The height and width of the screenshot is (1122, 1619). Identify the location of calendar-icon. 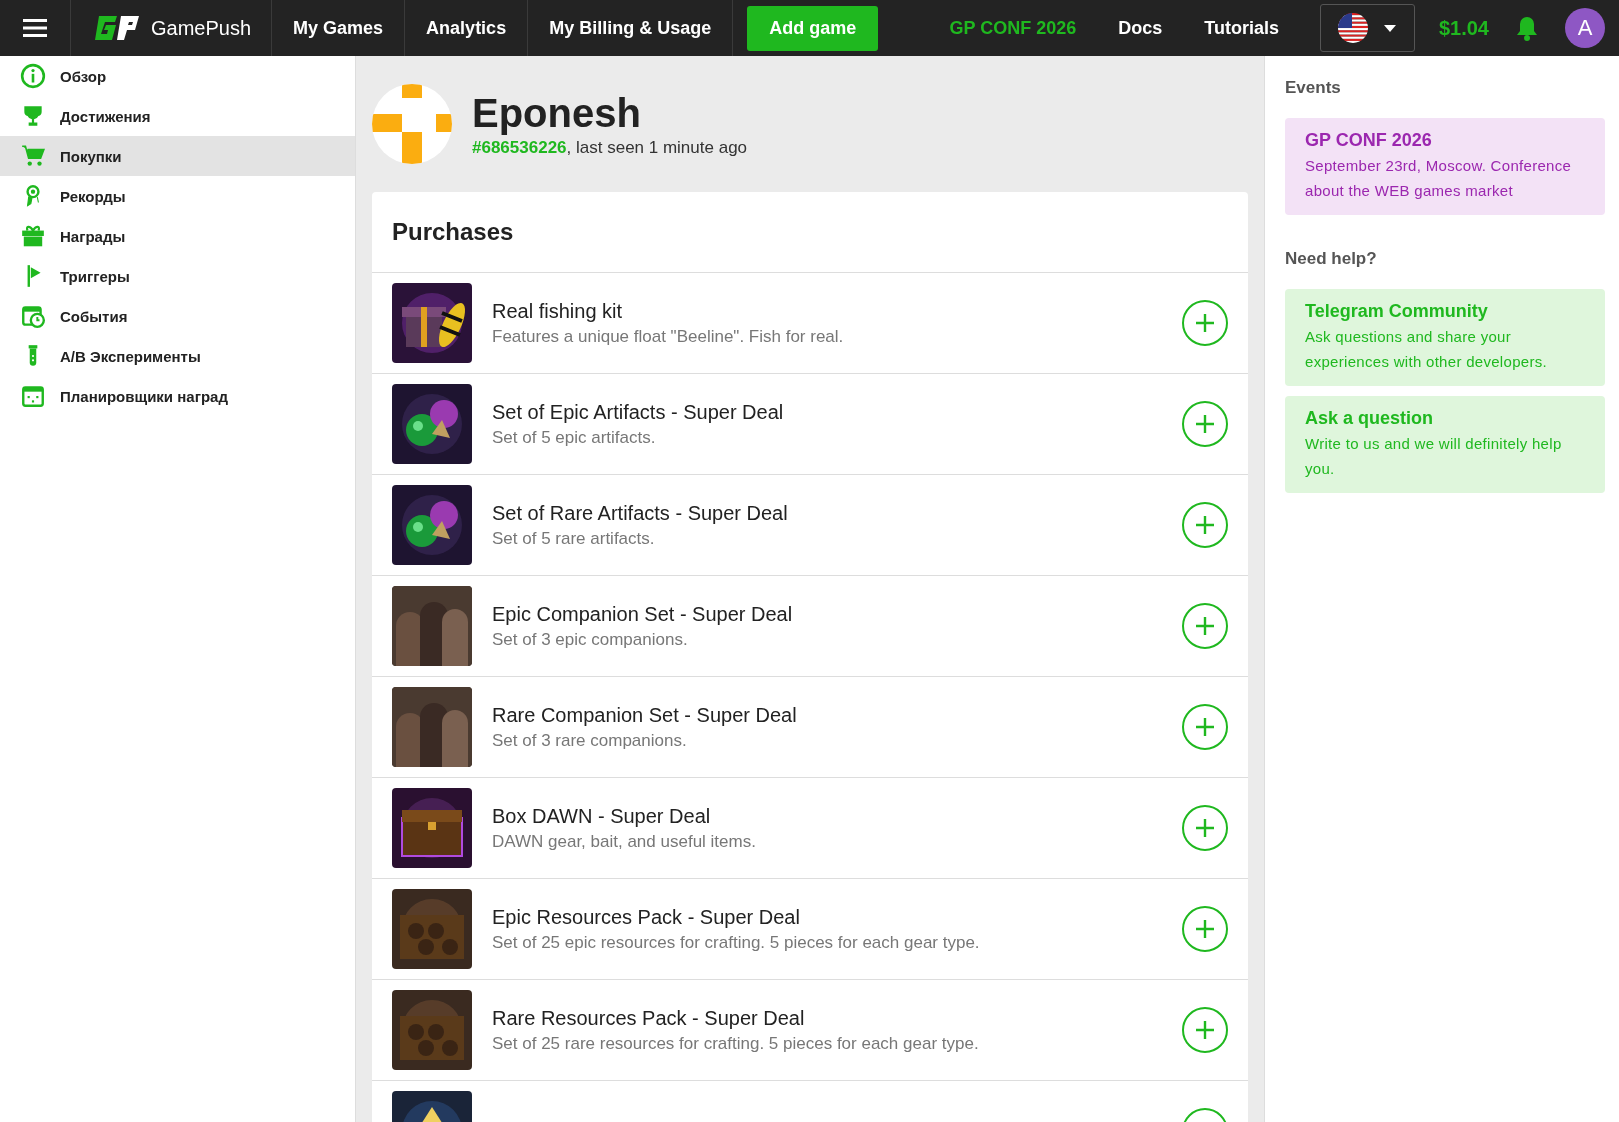
(33, 396).